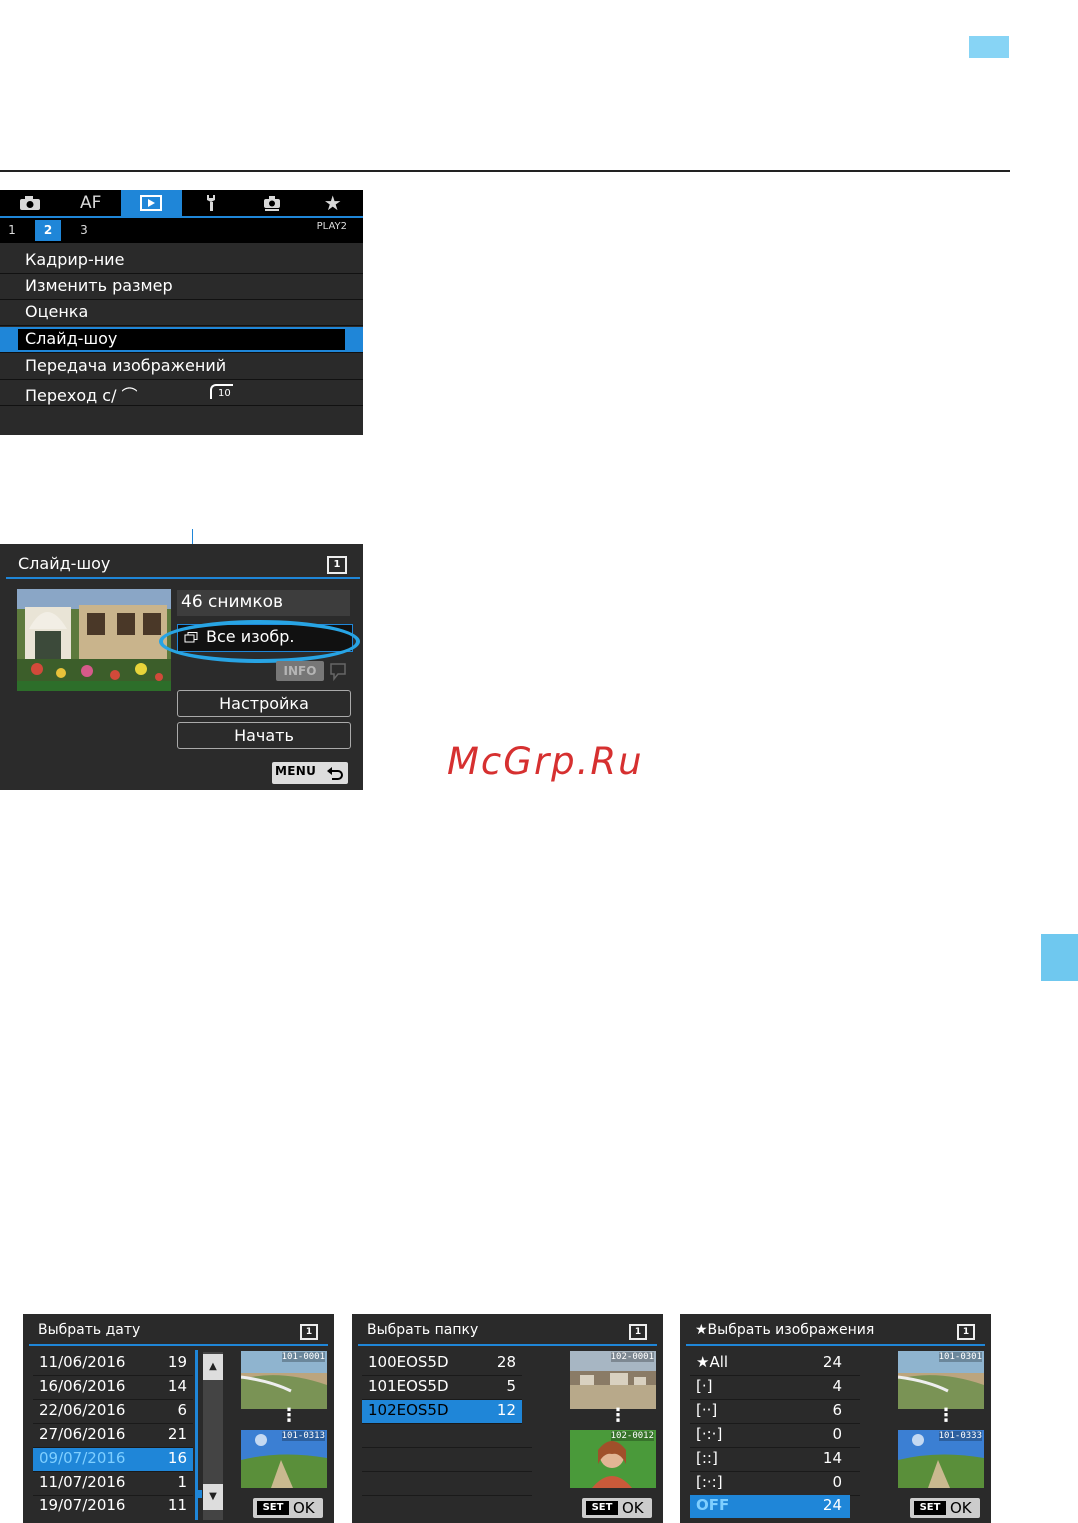 The image size is (1078, 1523). I want to click on tab-playback, so click(151, 203).